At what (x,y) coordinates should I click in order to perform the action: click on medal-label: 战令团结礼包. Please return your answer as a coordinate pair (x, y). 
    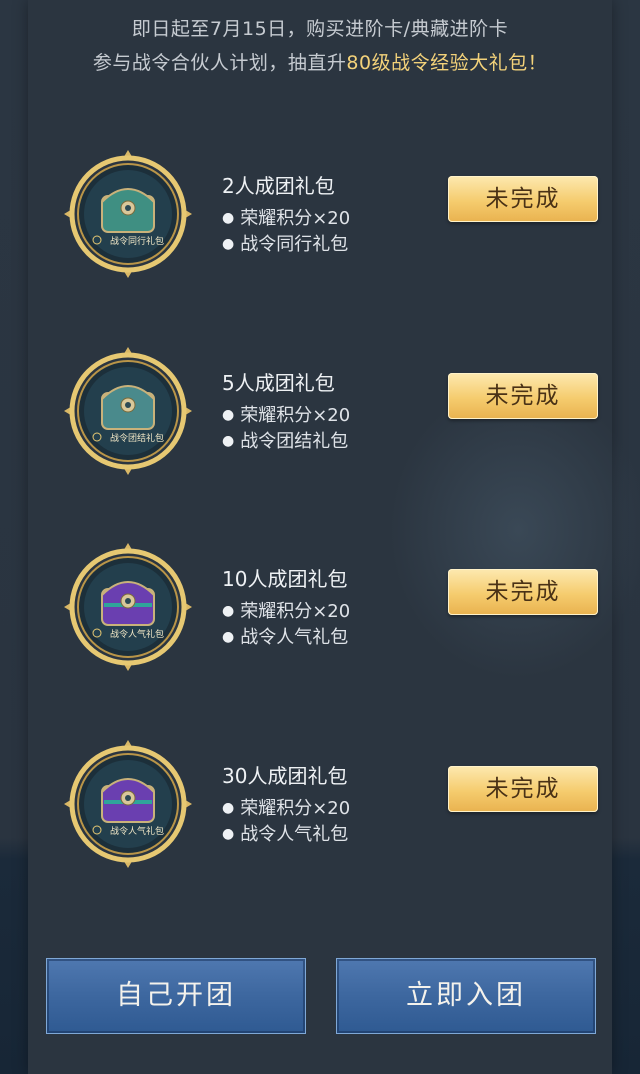
    Looking at the image, I should click on (136, 439).